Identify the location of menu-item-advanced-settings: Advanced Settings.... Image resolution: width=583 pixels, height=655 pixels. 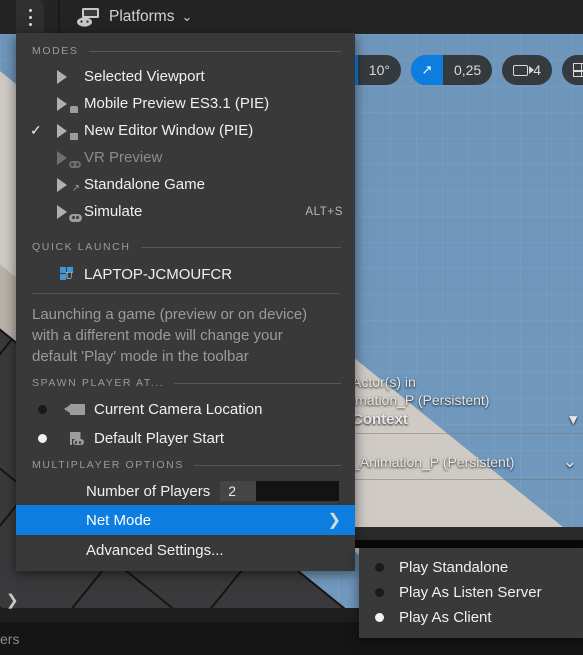
(185, 550).